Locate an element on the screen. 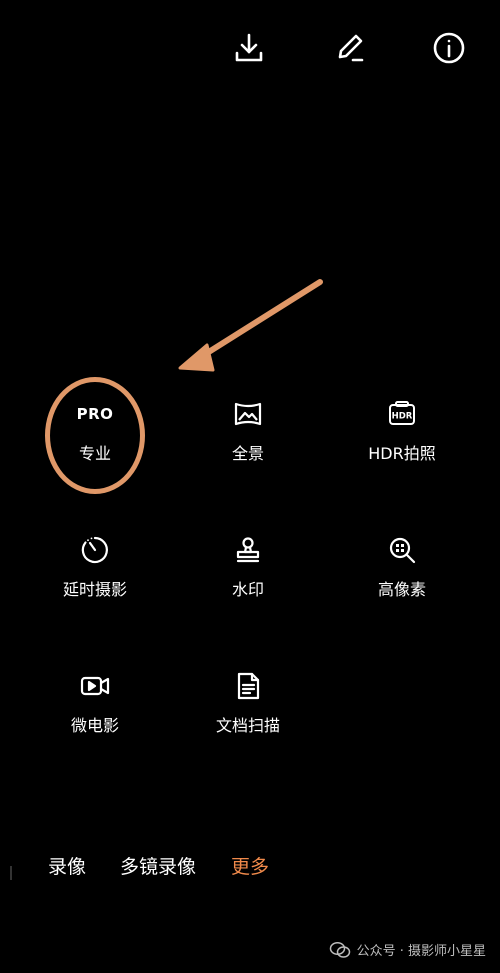  panorama-icon is located at coordinates (248, 414).